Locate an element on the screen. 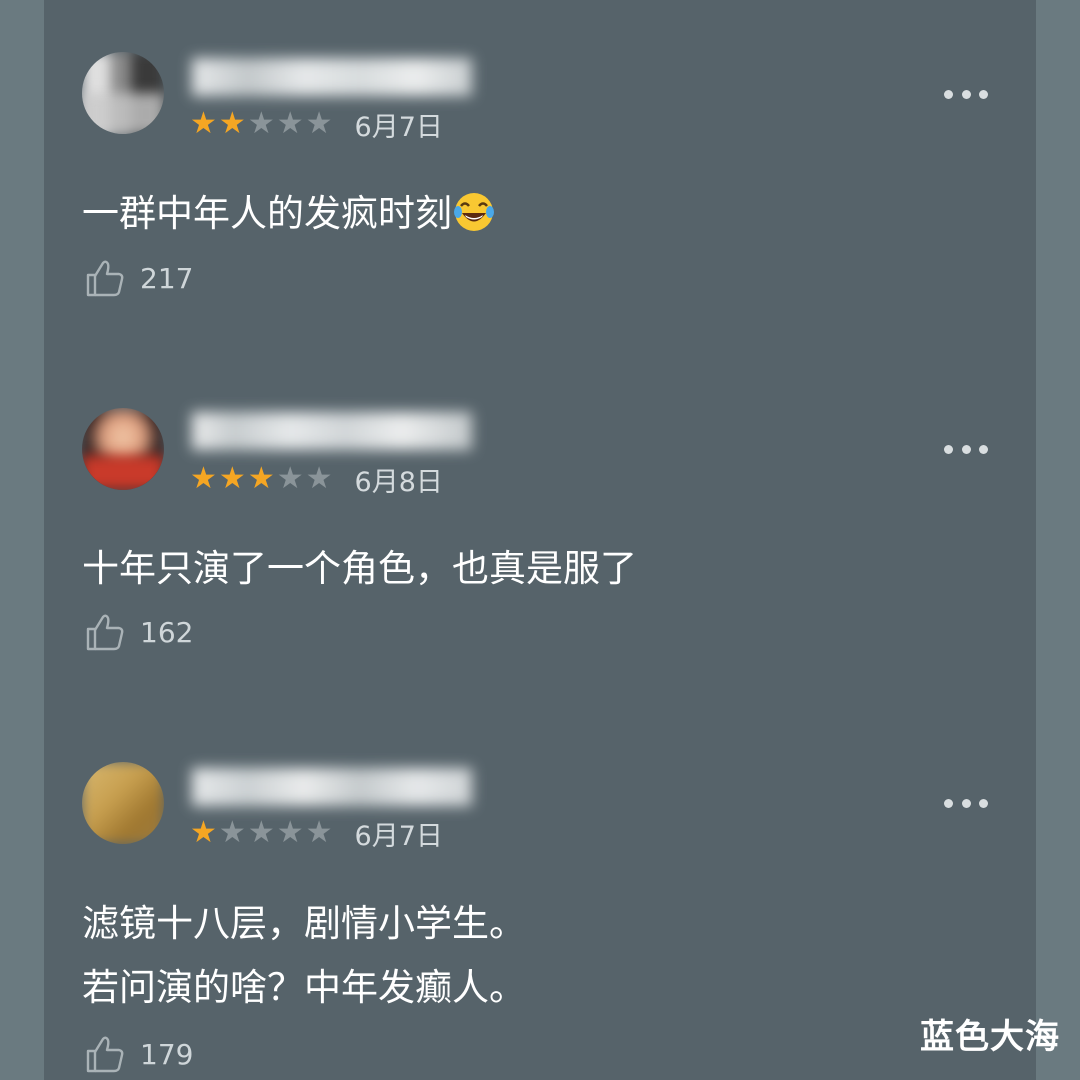 Image resolution: width=1080 pixels, height=1080 pixels. review-date: 6月8日 is located at coordinates (398, 482).